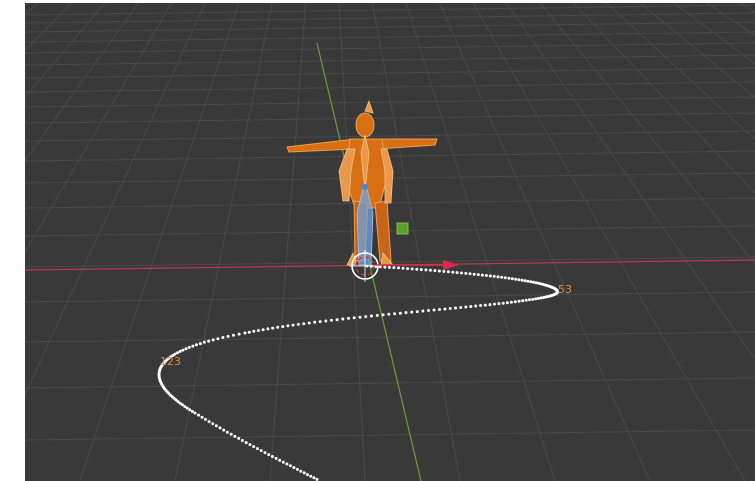 The height and width of the screenshot is (481, 755). I want to click on bone-joint, so click(365, 187).